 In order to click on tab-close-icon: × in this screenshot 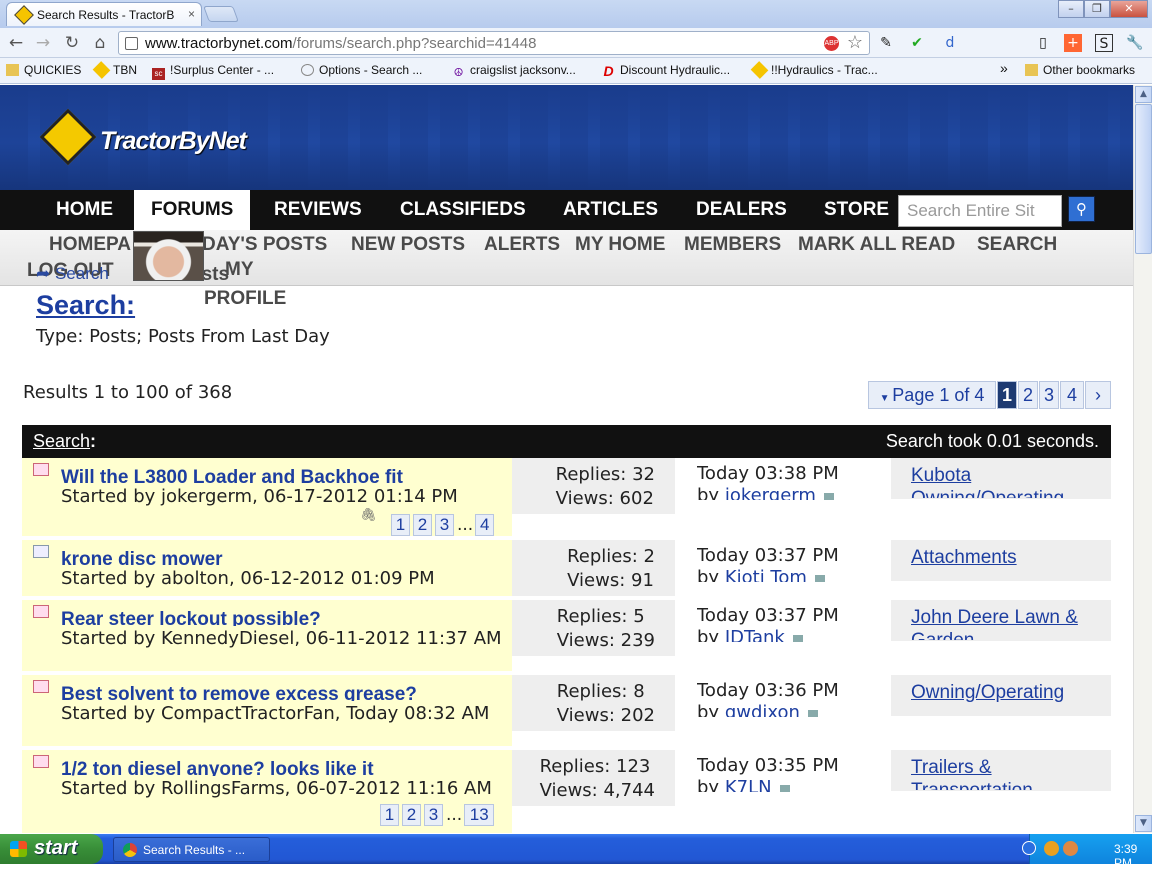, I will do `click(191, 14)`.